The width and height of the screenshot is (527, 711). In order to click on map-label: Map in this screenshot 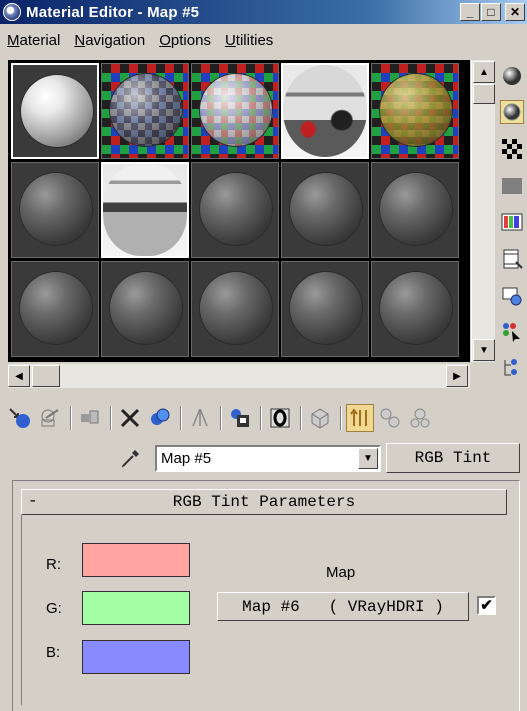, I will do `click(341, 572)`.